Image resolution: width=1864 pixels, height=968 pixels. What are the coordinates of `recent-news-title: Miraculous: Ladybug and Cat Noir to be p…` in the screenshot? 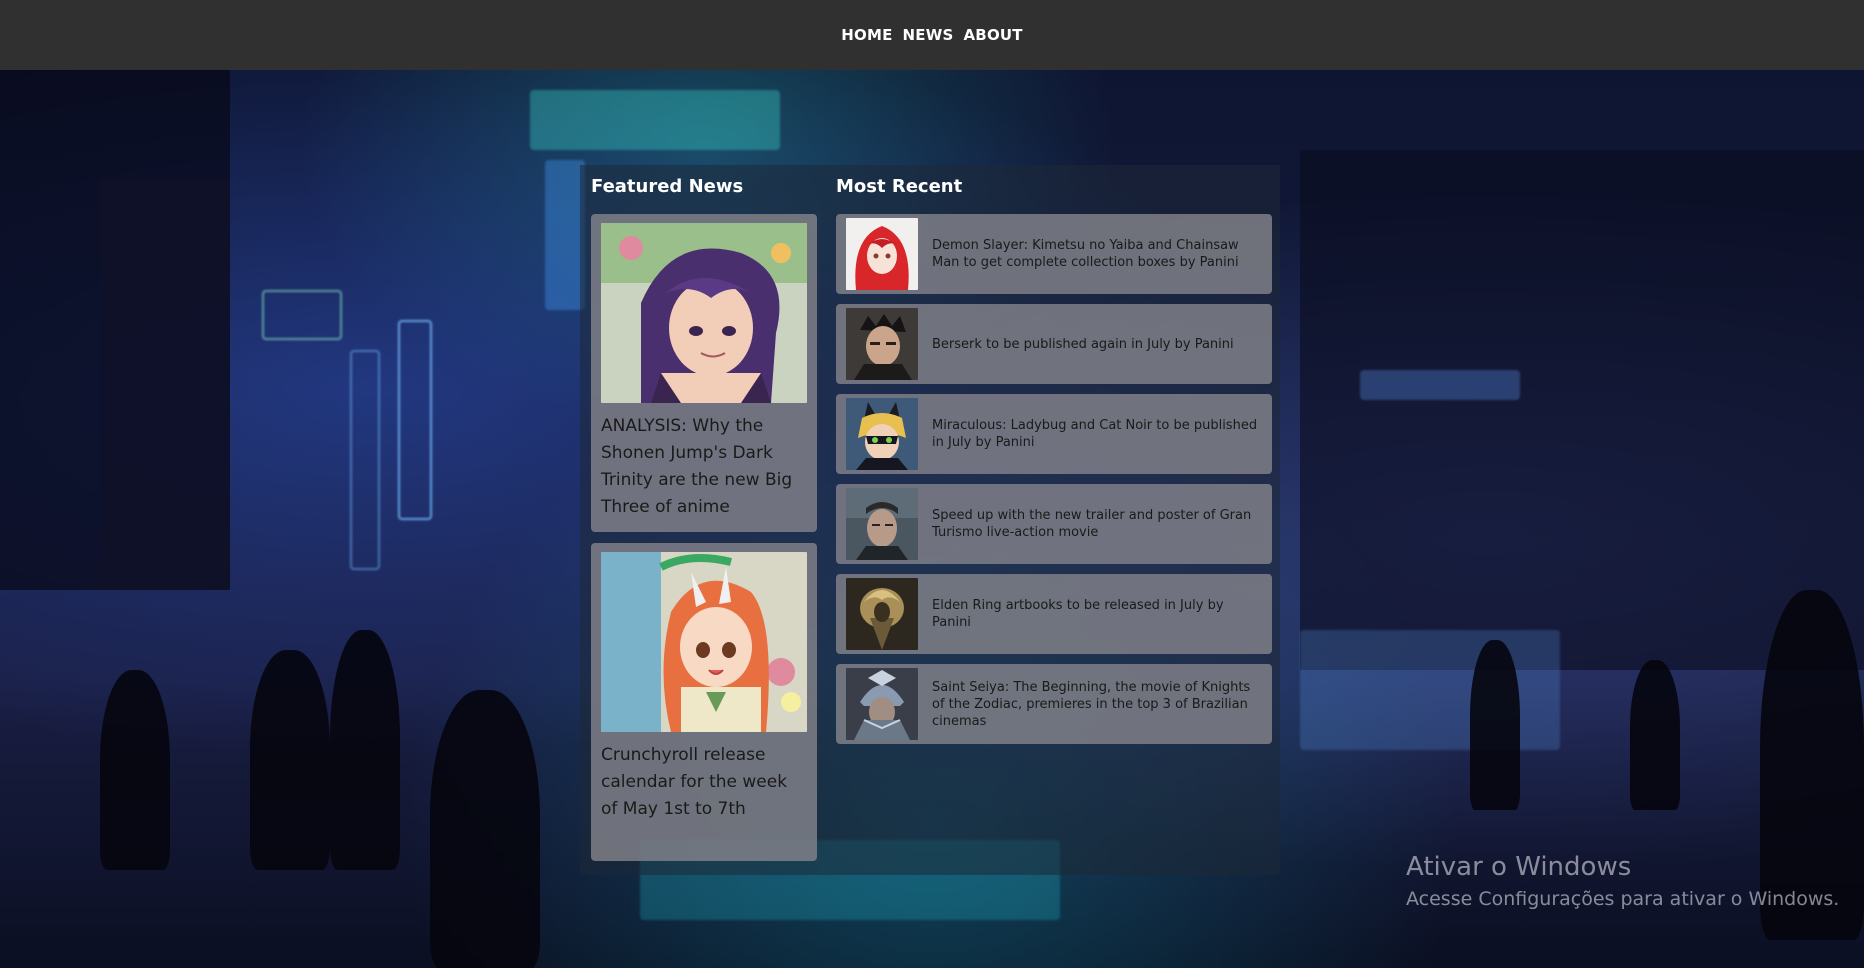 It's located at (1095, 434).